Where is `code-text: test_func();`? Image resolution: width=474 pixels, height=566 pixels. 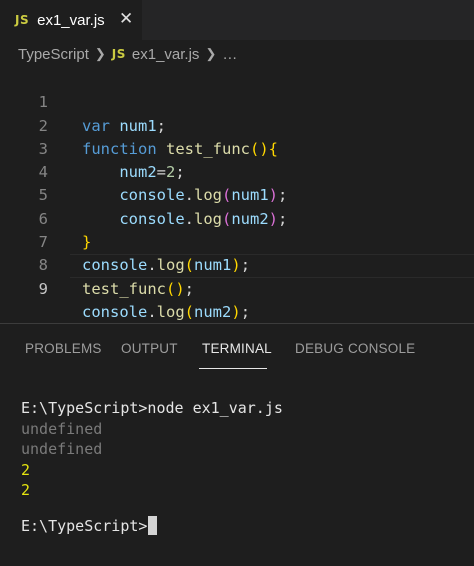
code-text: test_func(); is located at coordinates (138, 288).